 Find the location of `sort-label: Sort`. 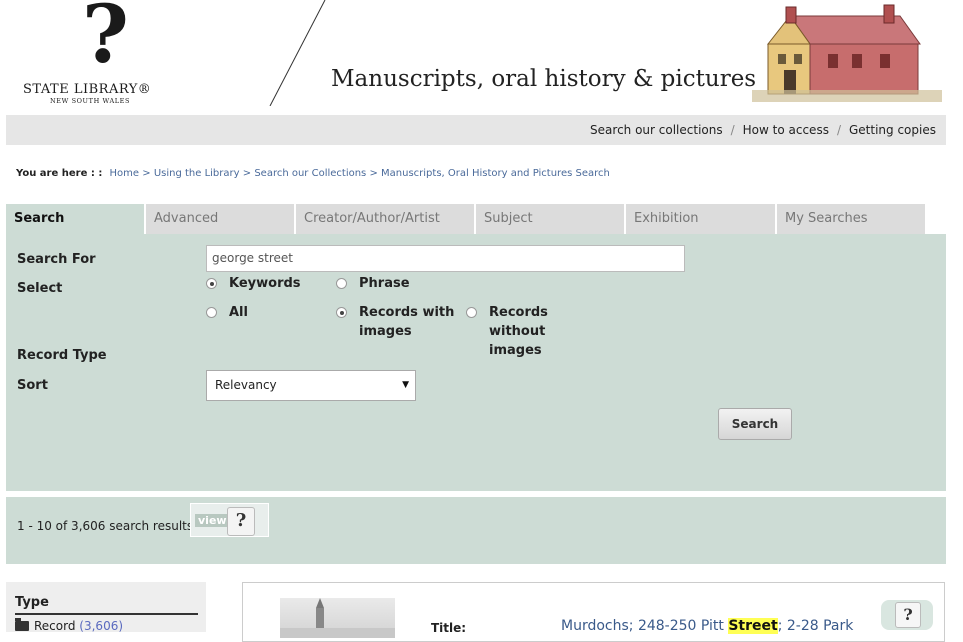

sort-label: Sort is located at coordinates (32, 385).